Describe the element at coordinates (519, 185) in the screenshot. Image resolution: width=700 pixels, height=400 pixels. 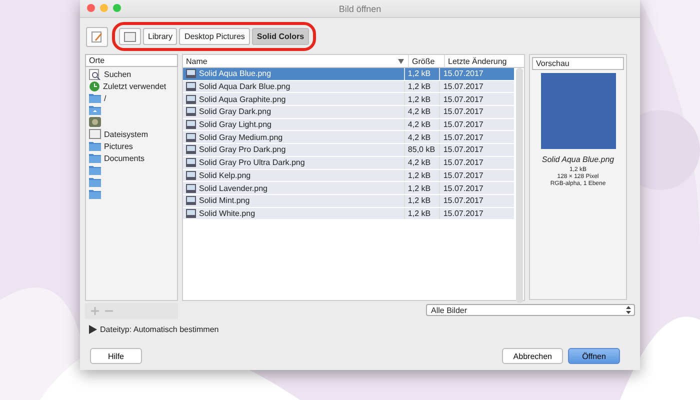
I see `scrollbar` at that location.